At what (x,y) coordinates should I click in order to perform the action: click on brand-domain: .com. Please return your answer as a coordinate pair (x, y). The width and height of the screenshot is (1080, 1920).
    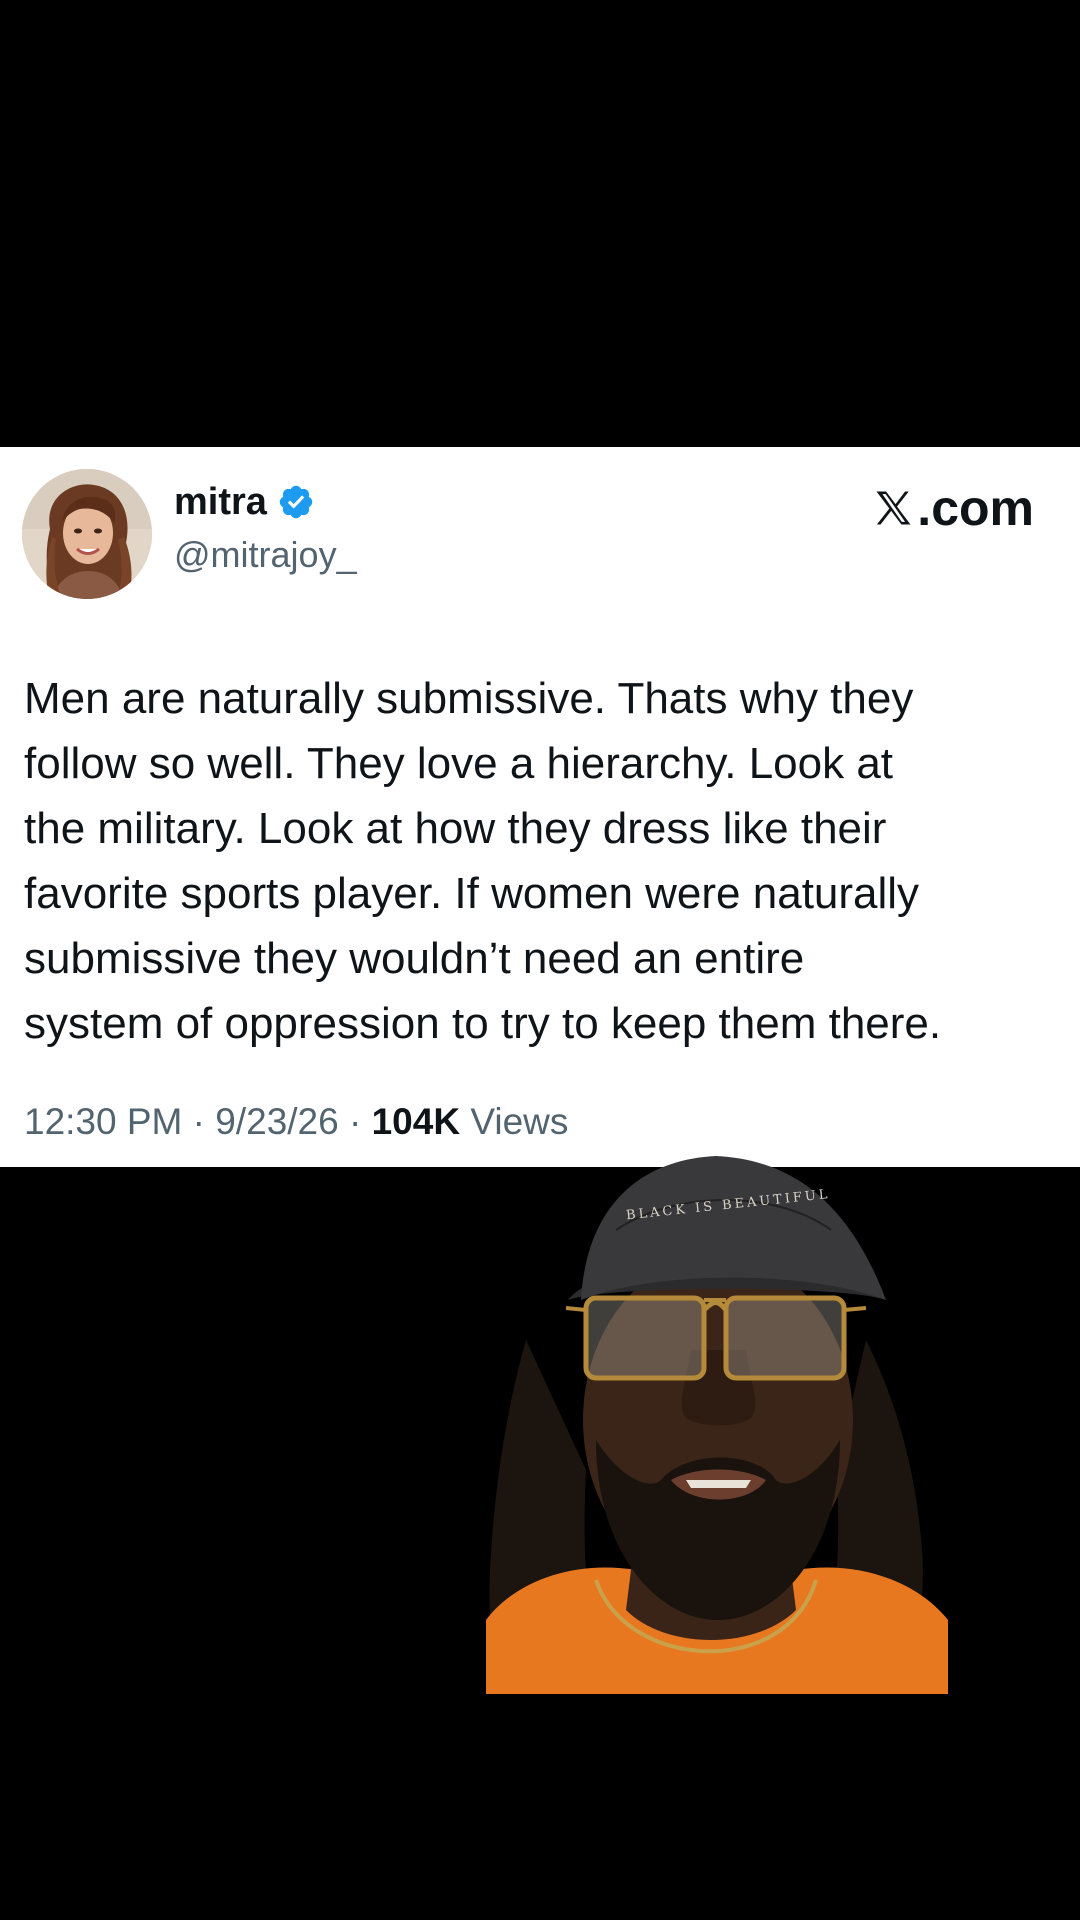
    Looking at the image, I should click on (975, 508).